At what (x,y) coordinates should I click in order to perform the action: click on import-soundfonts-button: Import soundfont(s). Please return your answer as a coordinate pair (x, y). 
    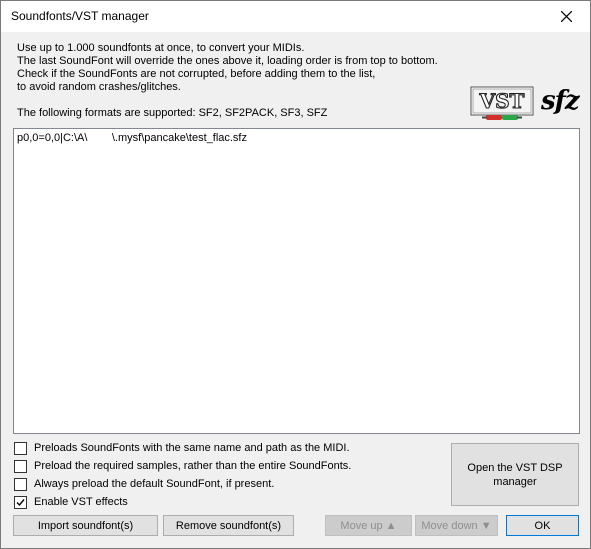
    Looking at the image, I should click on (85, 525).